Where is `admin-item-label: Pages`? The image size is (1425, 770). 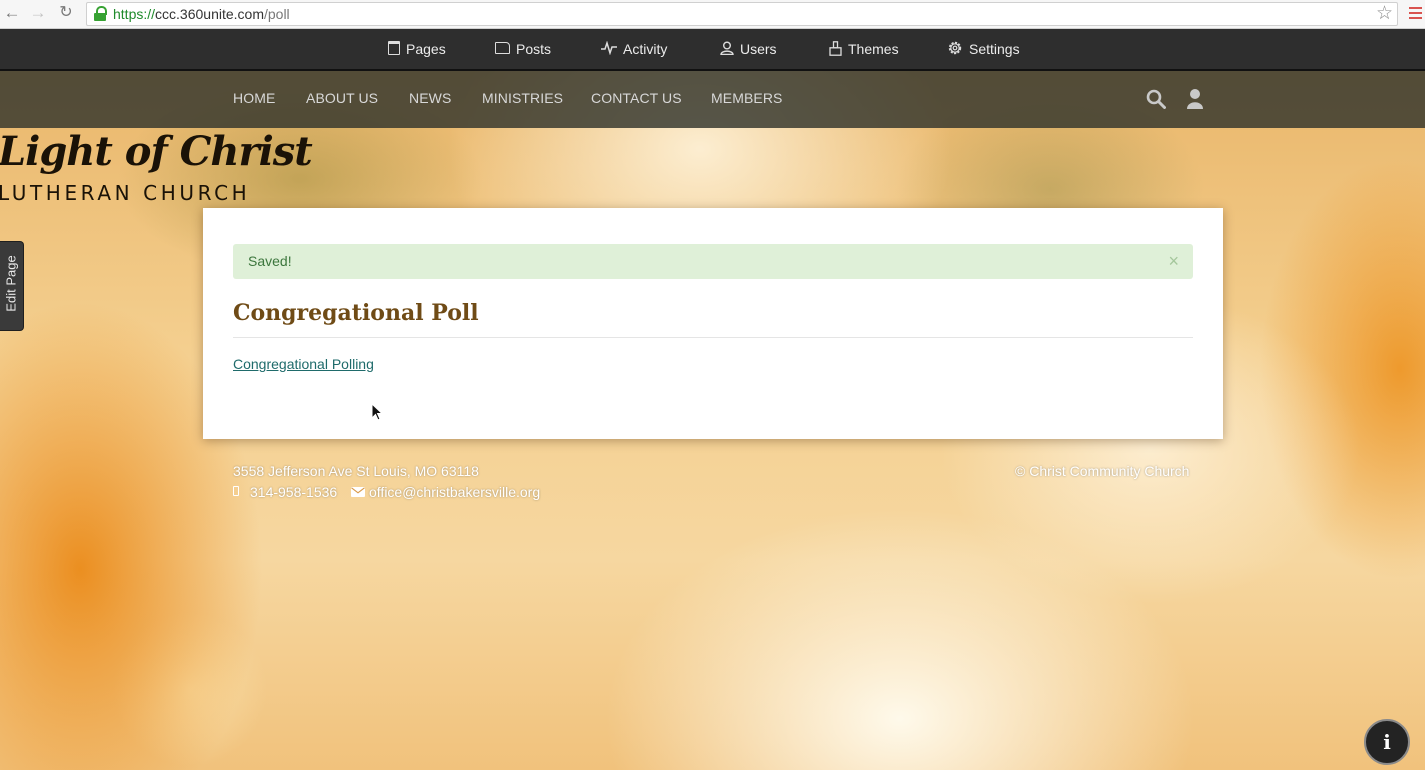 admin-item-label: Pages is located at coordinates (426, 49).